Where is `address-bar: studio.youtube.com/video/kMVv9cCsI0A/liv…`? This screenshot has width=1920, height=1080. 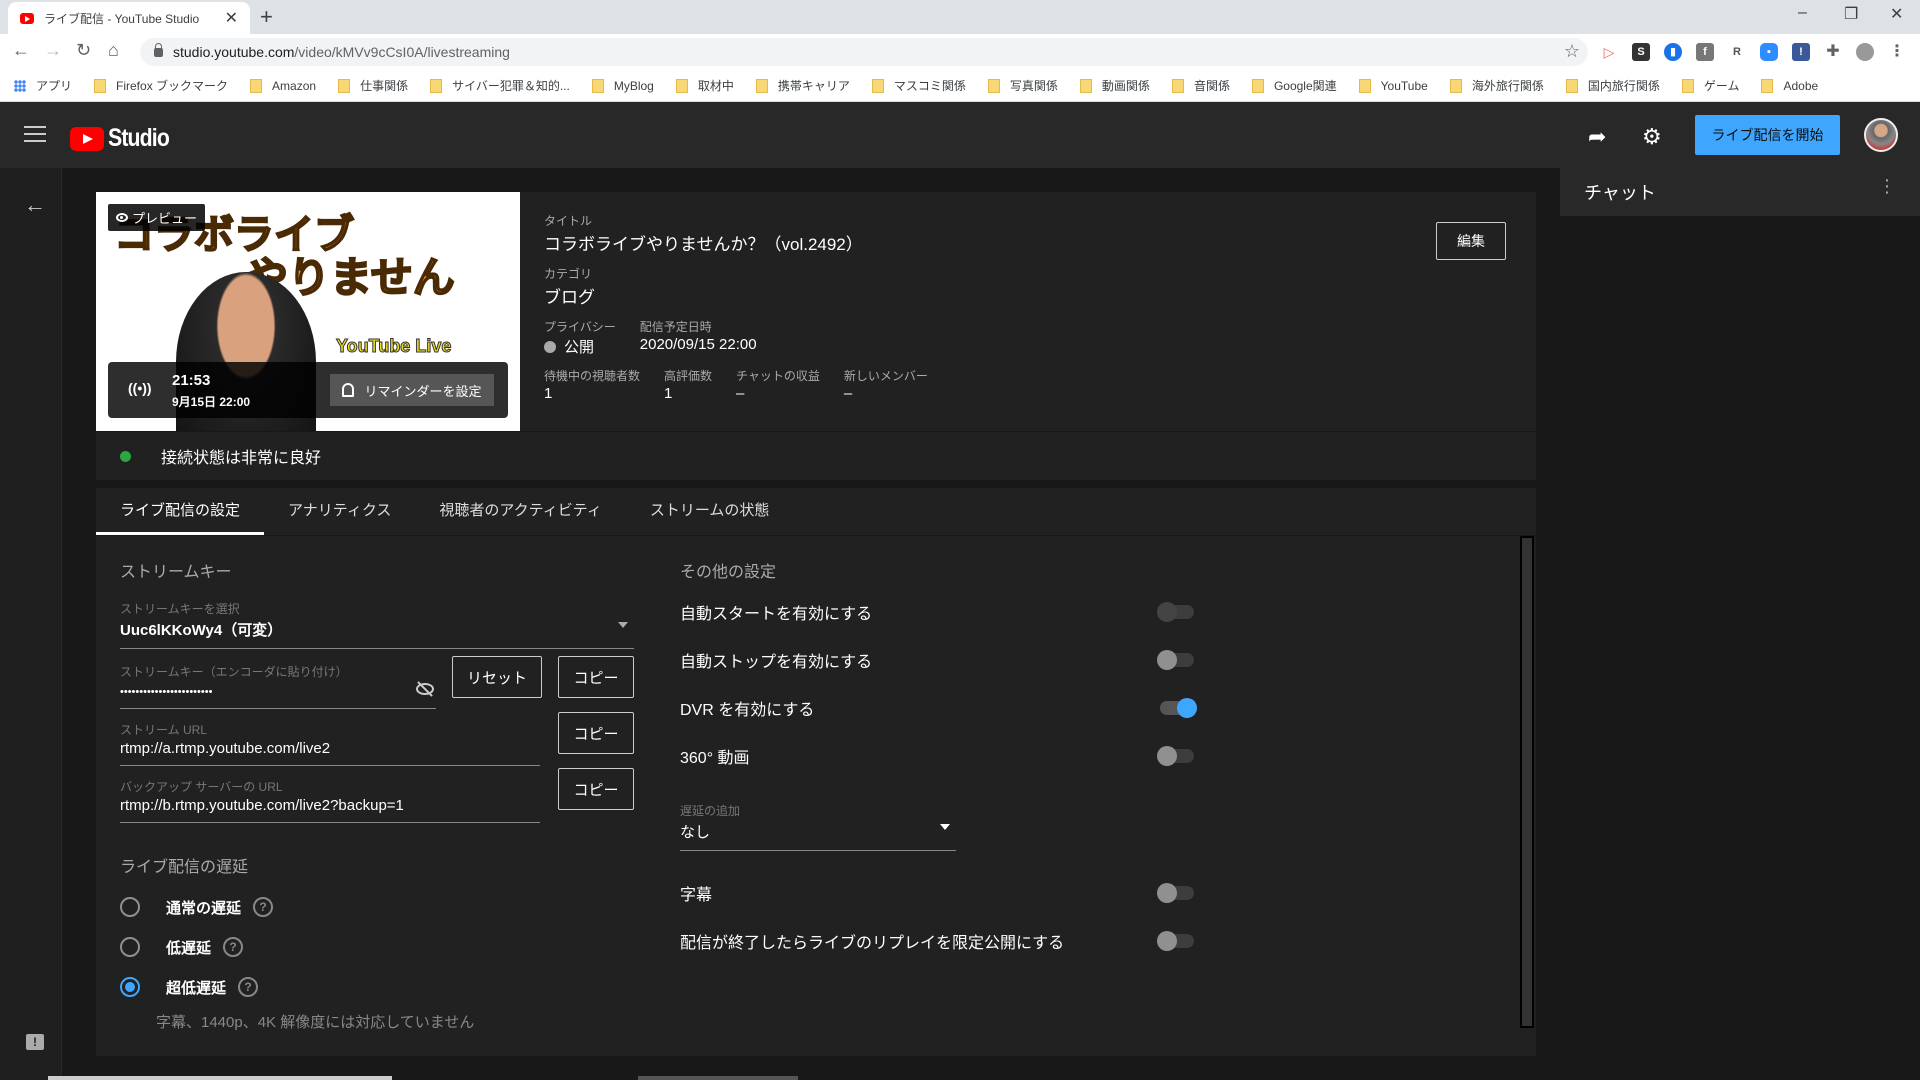
address-bar: studio.youtube.com/video/kMVv9cCsI0A/liv… is located at coordinates (864, 52).